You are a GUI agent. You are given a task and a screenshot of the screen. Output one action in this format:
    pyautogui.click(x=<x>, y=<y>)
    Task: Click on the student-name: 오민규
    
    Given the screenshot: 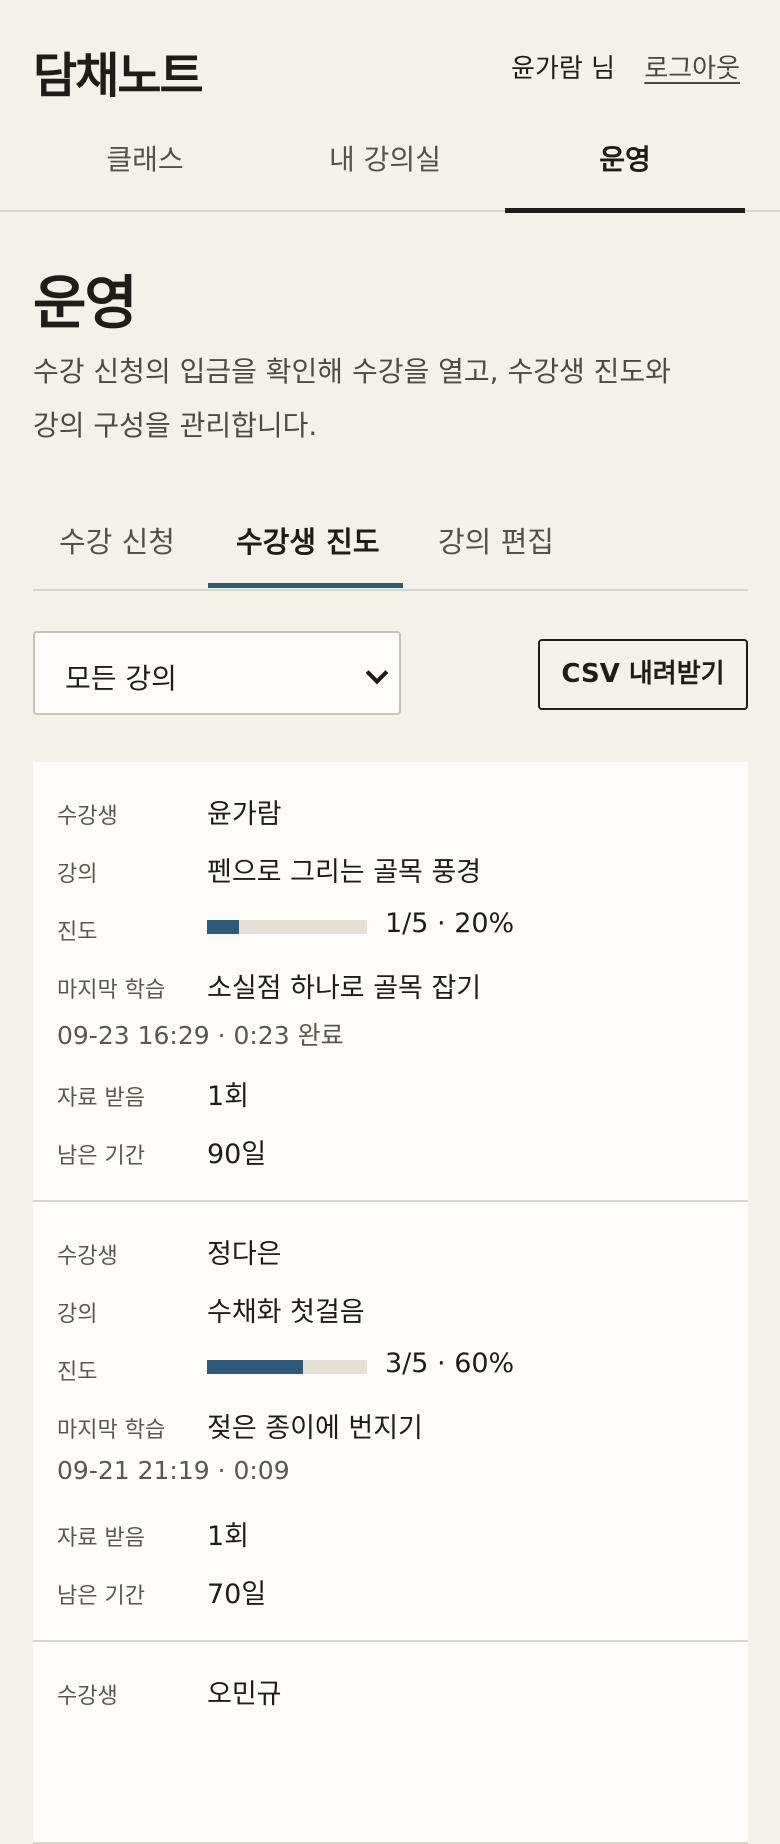 What is the action you would take?
    pyautogui.click(x=244, y=1694)
    